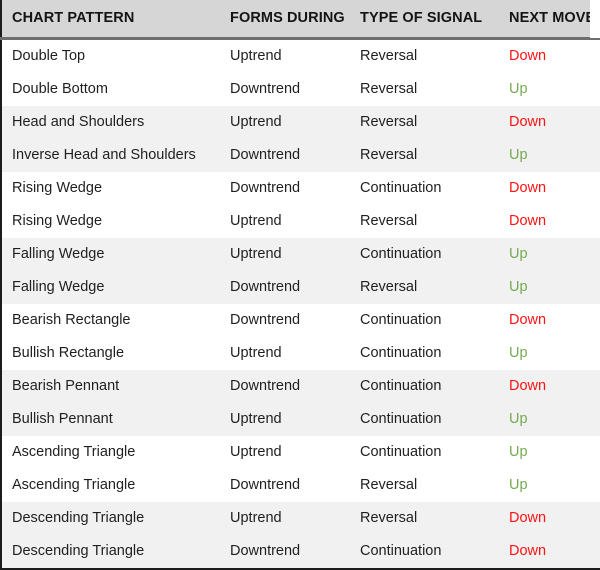 The width and height of the screenshot is (600, 570). I want to click on cell-chart-pattern: Bearish Pennant, so click(110, 386).